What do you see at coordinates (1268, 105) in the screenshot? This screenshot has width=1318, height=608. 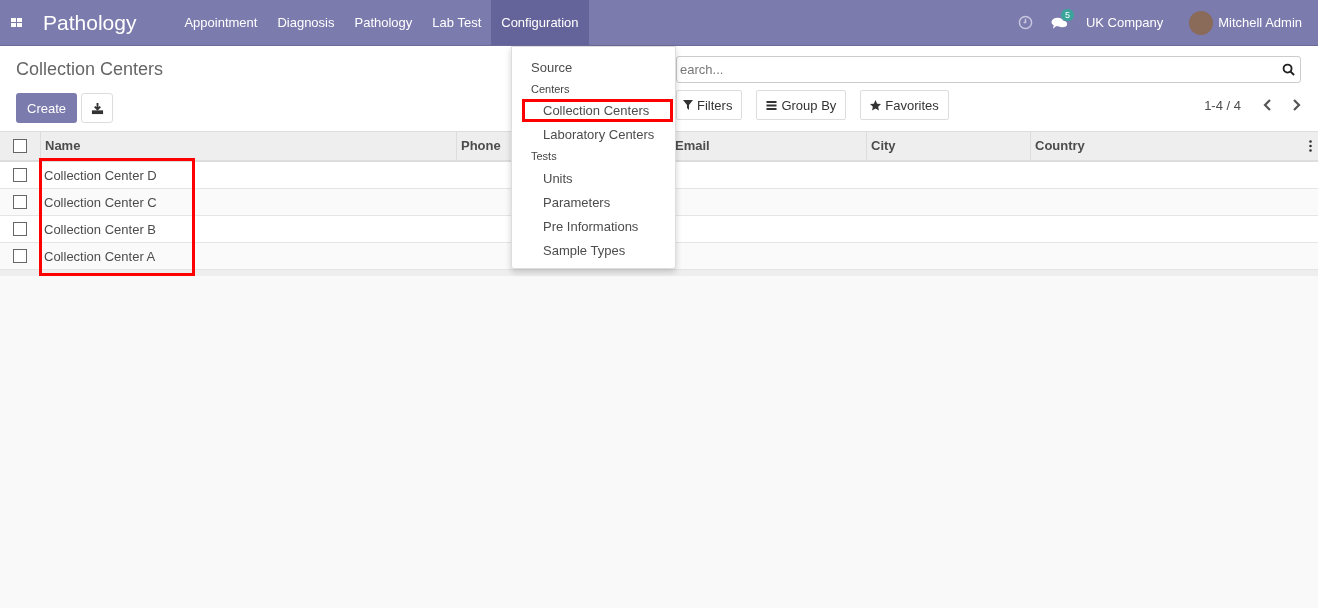 I see `chevron-left-icon` at bounding box center [1268, 105].